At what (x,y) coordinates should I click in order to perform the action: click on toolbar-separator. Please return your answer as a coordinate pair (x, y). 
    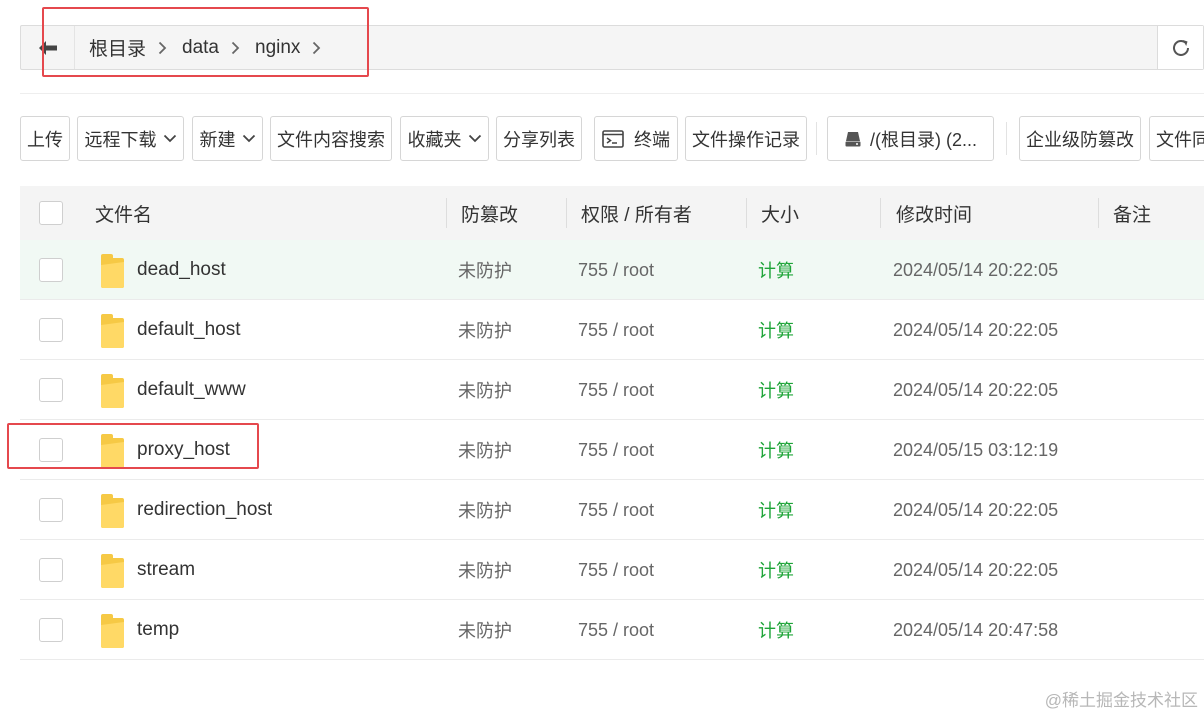
    Looking at the image, I should click on (1006, 138).